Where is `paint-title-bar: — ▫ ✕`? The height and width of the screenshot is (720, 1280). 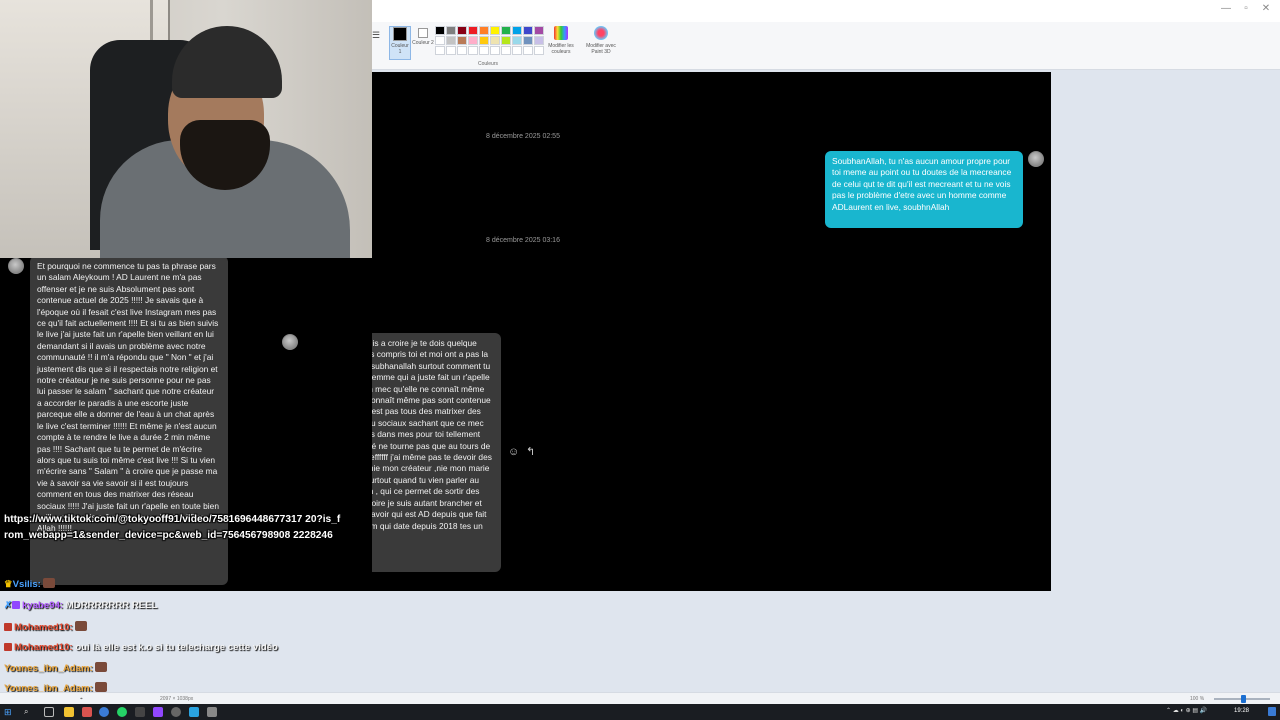 paint-title-bar: — ▫ ✕ is located at coordinates (826, 11).